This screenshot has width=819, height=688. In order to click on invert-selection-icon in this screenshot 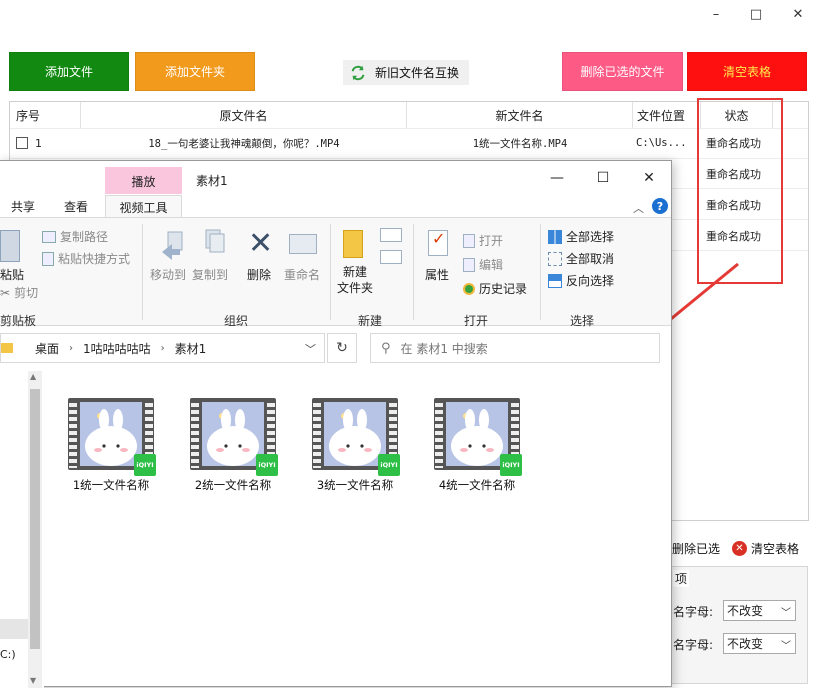, I will do `click(555, 280)`.